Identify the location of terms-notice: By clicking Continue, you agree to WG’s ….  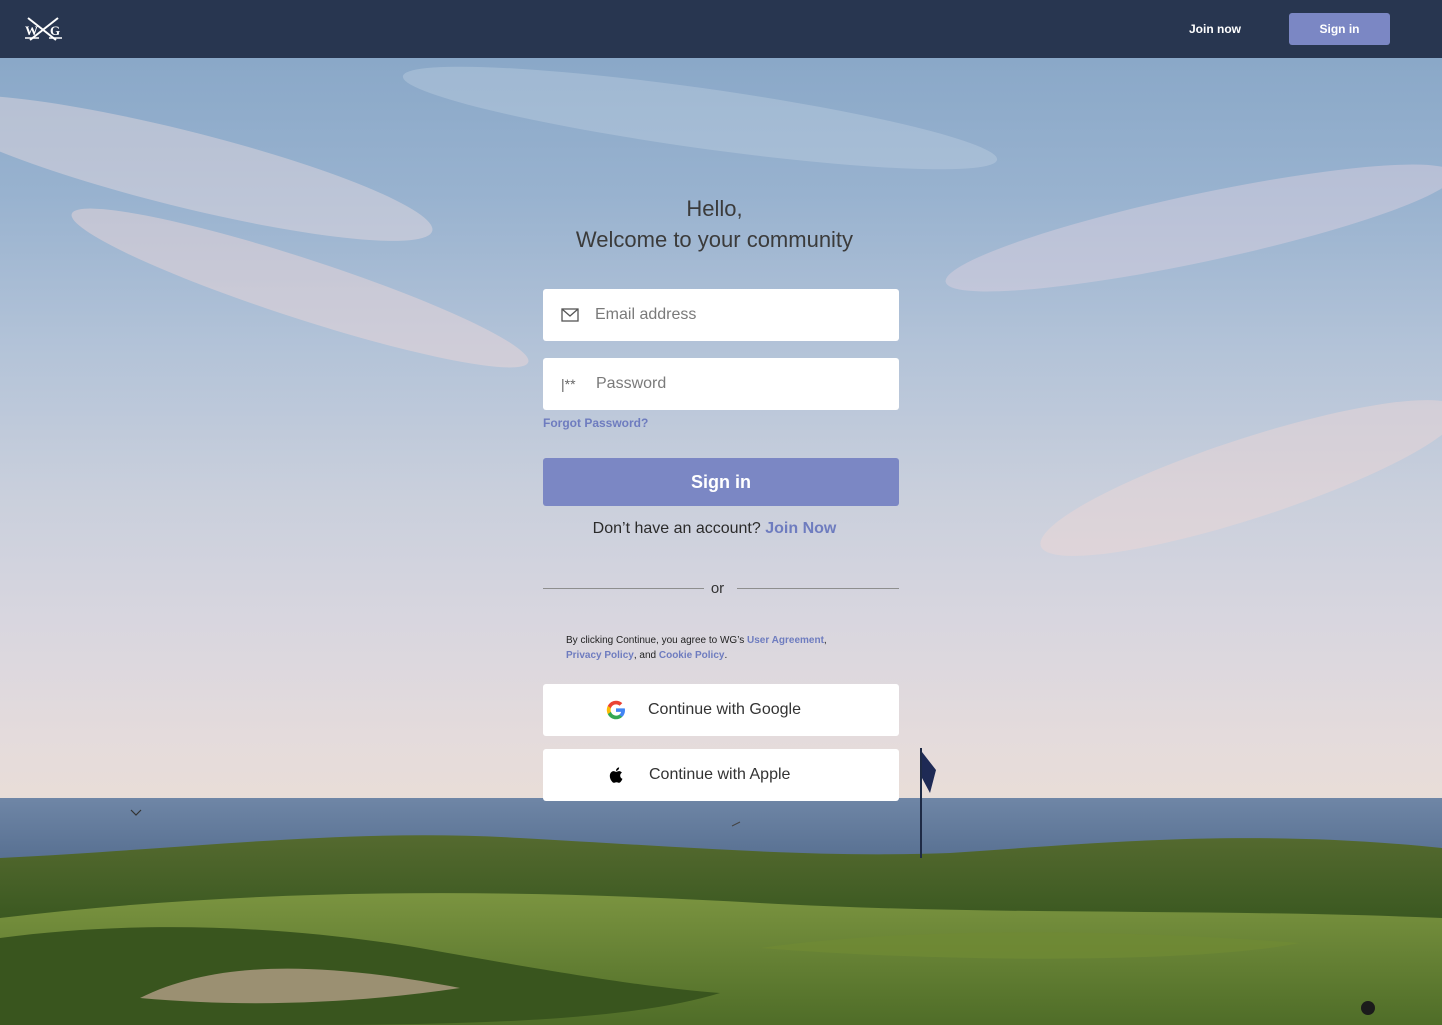
(716, 648).